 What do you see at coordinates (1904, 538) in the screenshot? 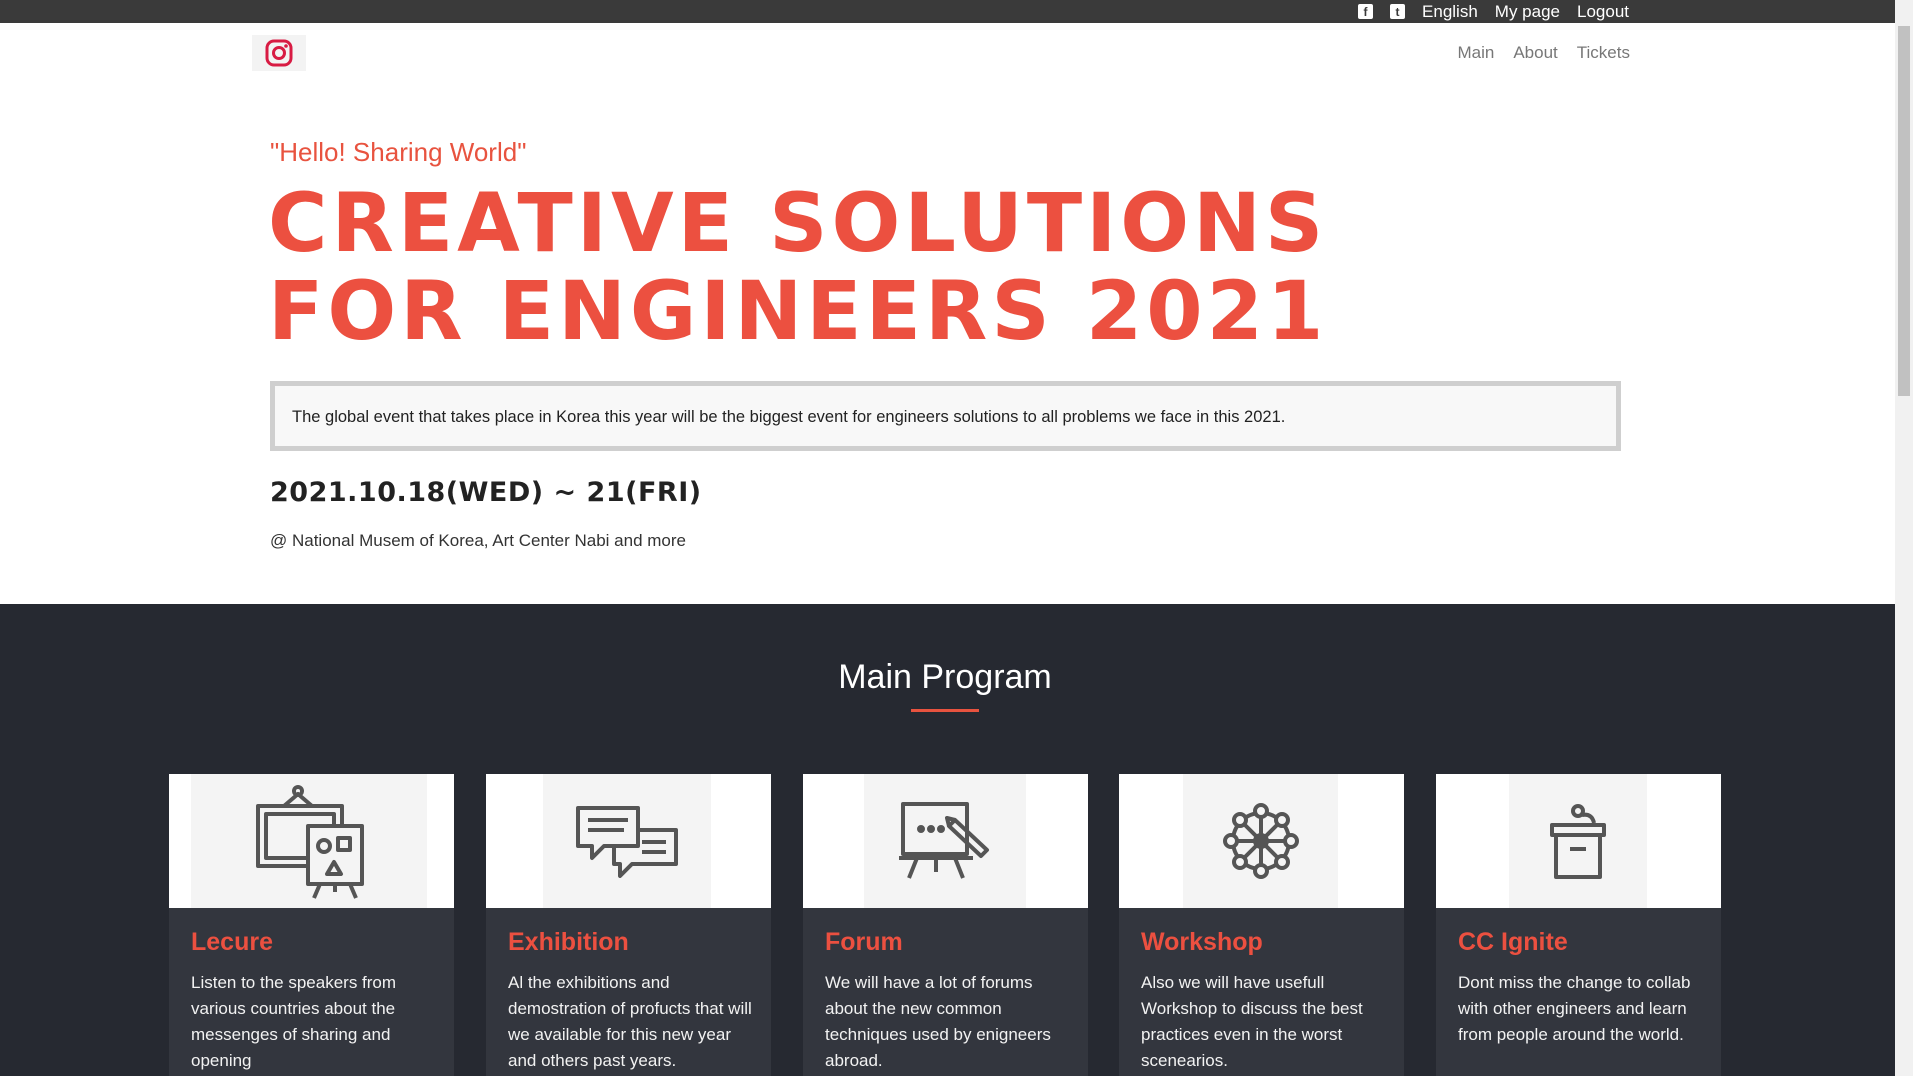
I see `page-scrollbar` at bounding box center [1904, 538].